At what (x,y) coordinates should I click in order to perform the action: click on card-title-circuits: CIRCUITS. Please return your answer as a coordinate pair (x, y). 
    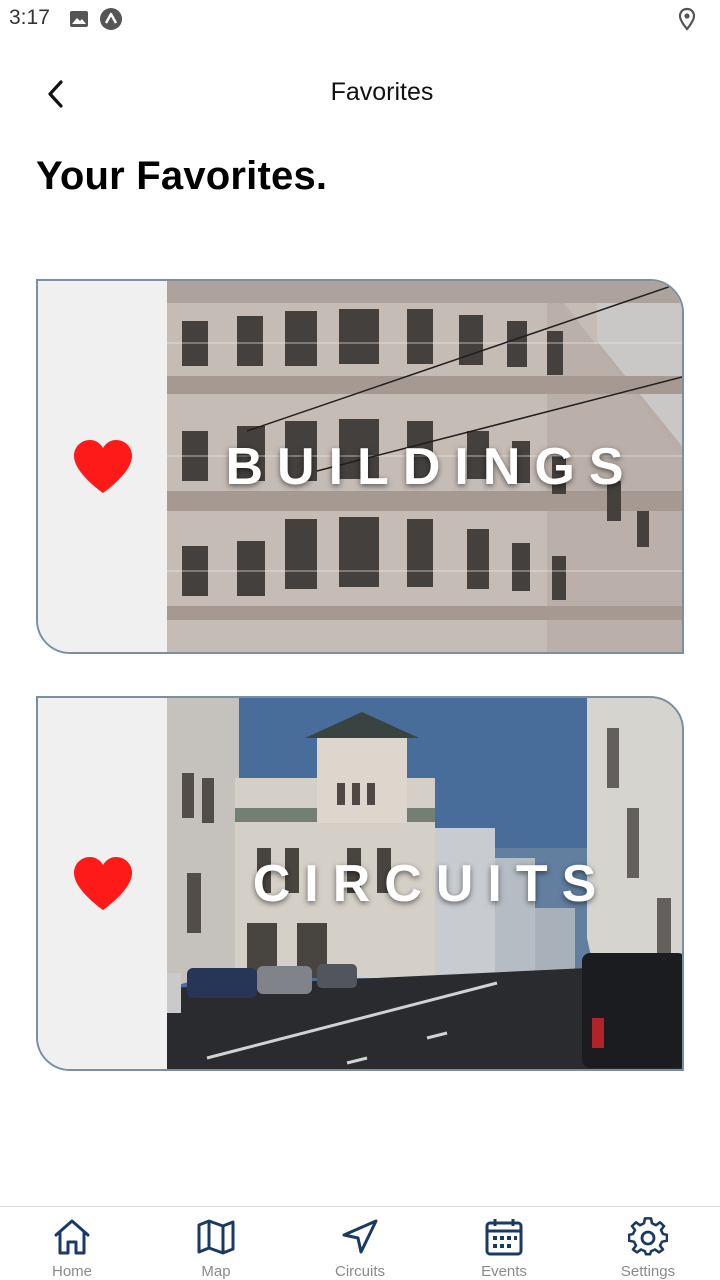
    Looking at the image, I should click on (431, 883).